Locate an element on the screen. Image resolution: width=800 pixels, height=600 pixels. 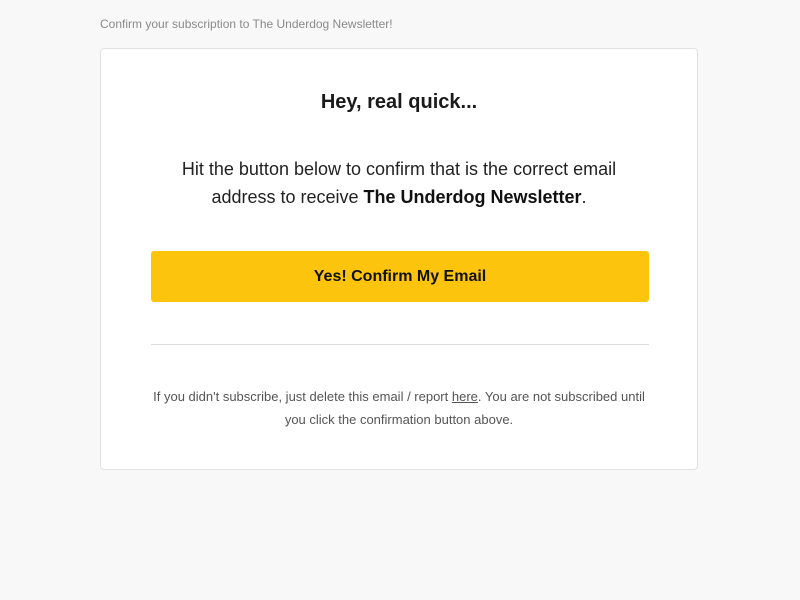
divider is located at coordinates (400, 344).